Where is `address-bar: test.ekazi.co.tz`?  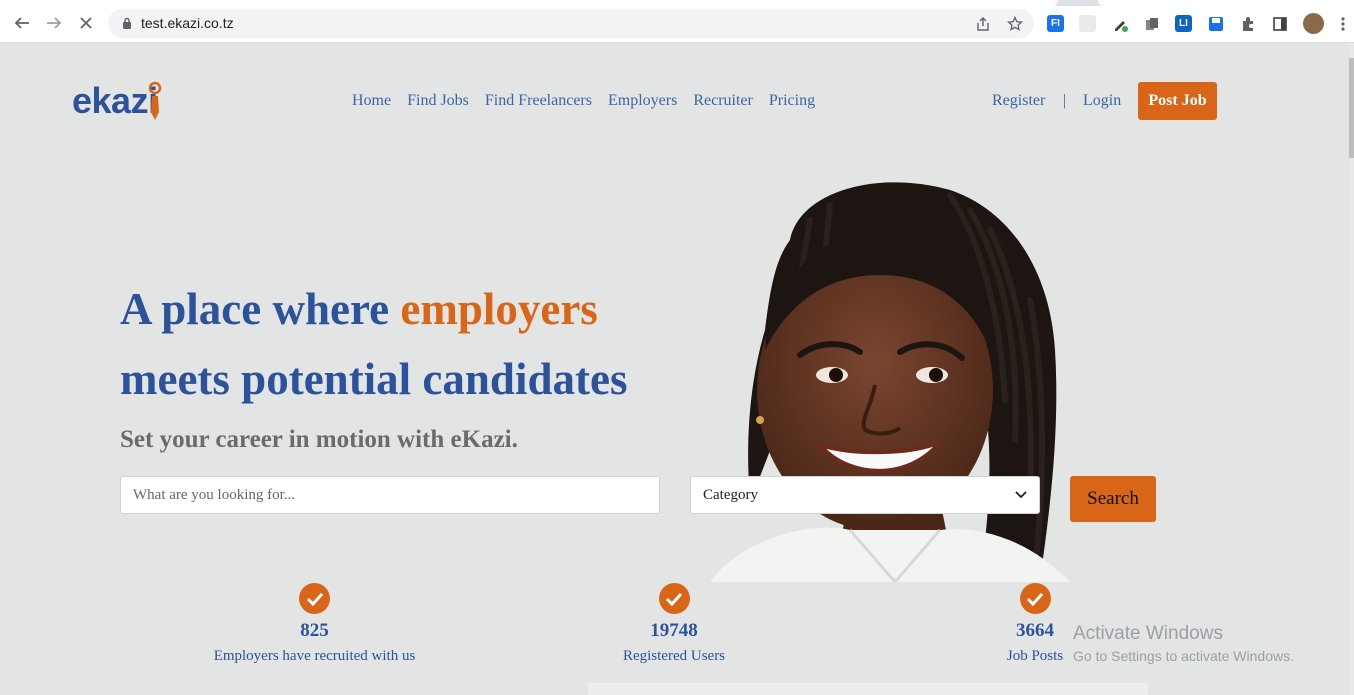 address-bar: test.ekazi.co.tz is located at coordinates (571, 23).